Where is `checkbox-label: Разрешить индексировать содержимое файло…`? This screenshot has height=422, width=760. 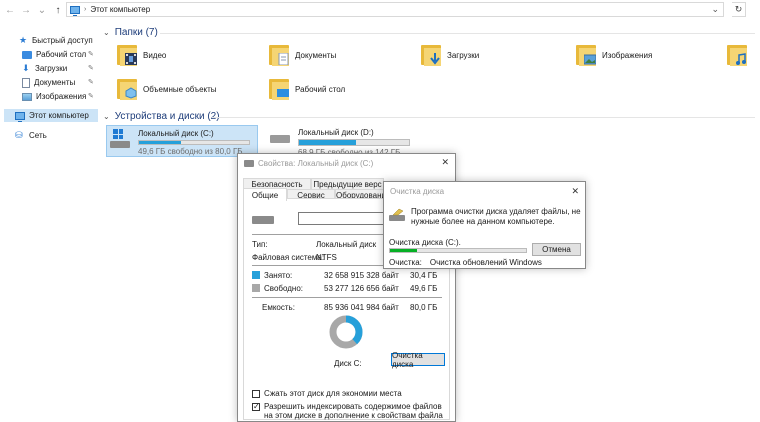
checkbox-label: Разрешить индексировать содержимое файло… is located at coordinates (353, 411).